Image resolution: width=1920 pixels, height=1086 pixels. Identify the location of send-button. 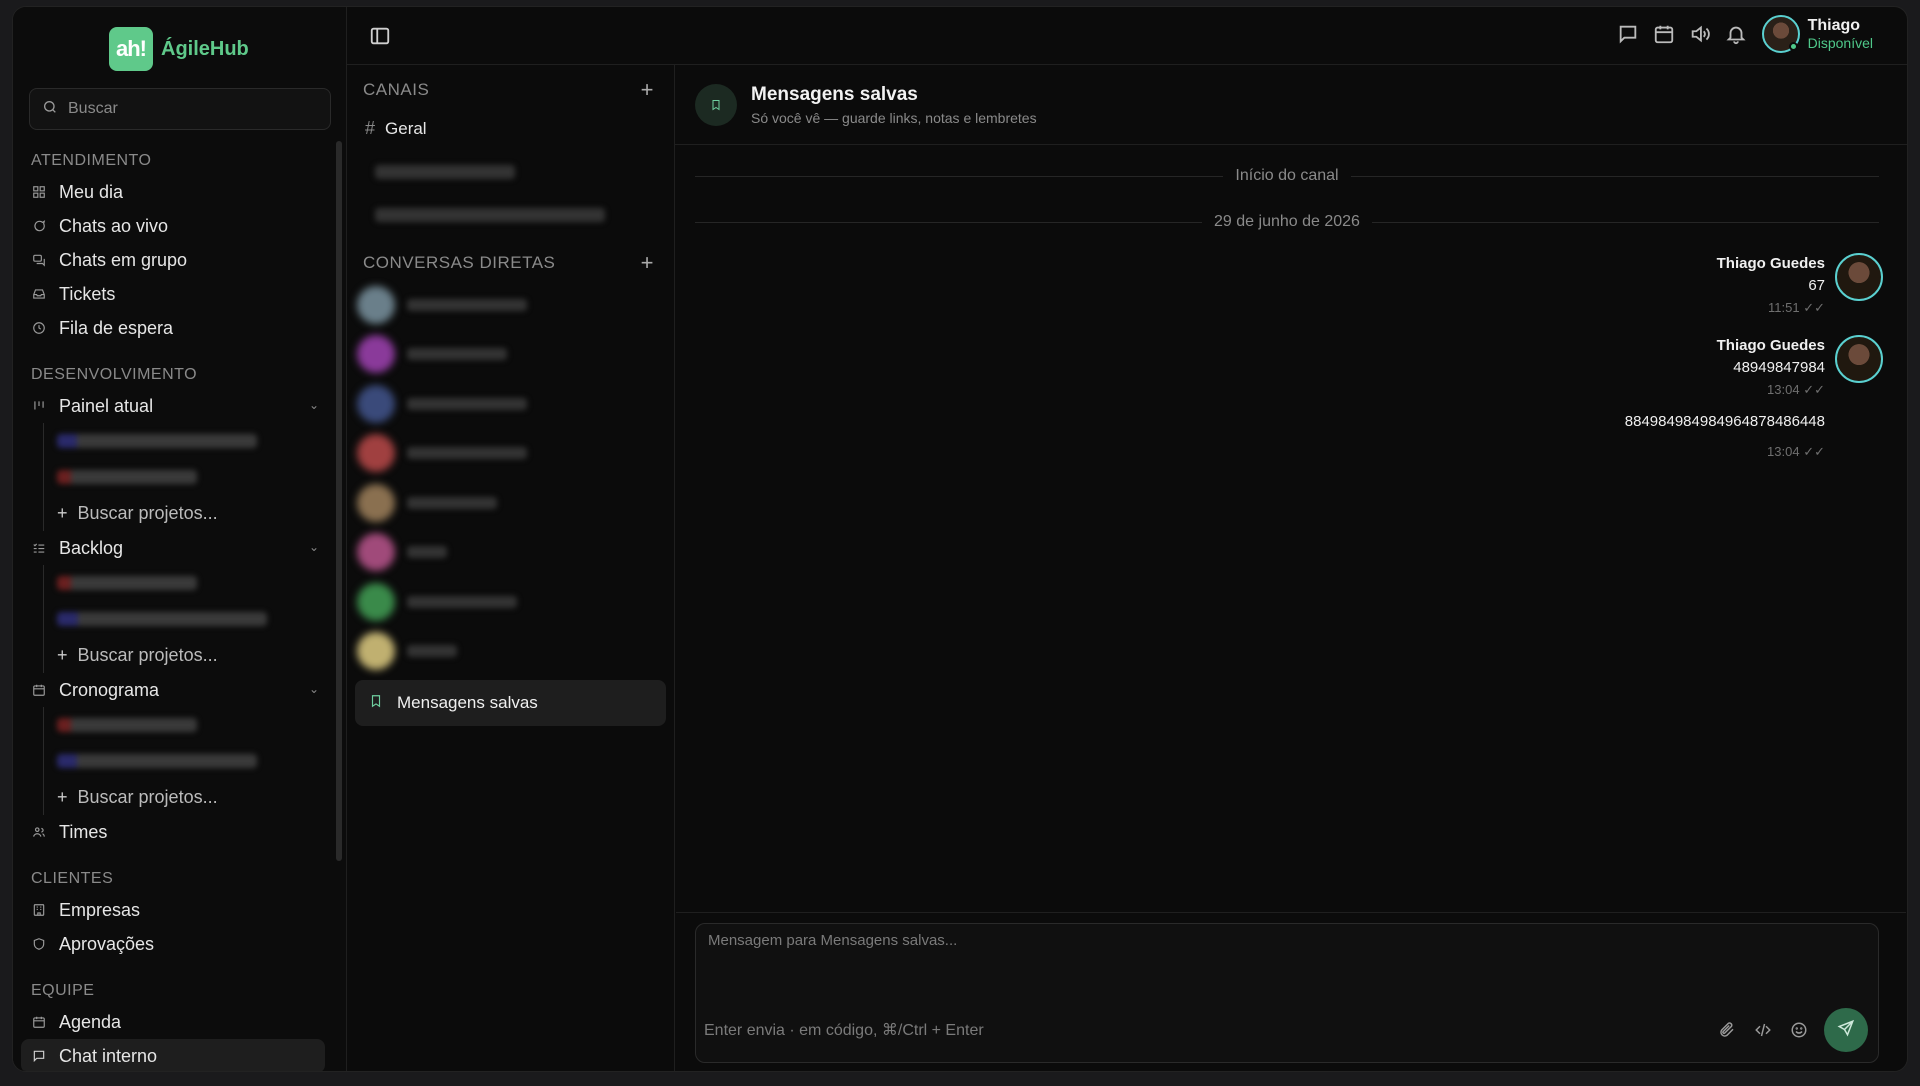
(1846, 1030).